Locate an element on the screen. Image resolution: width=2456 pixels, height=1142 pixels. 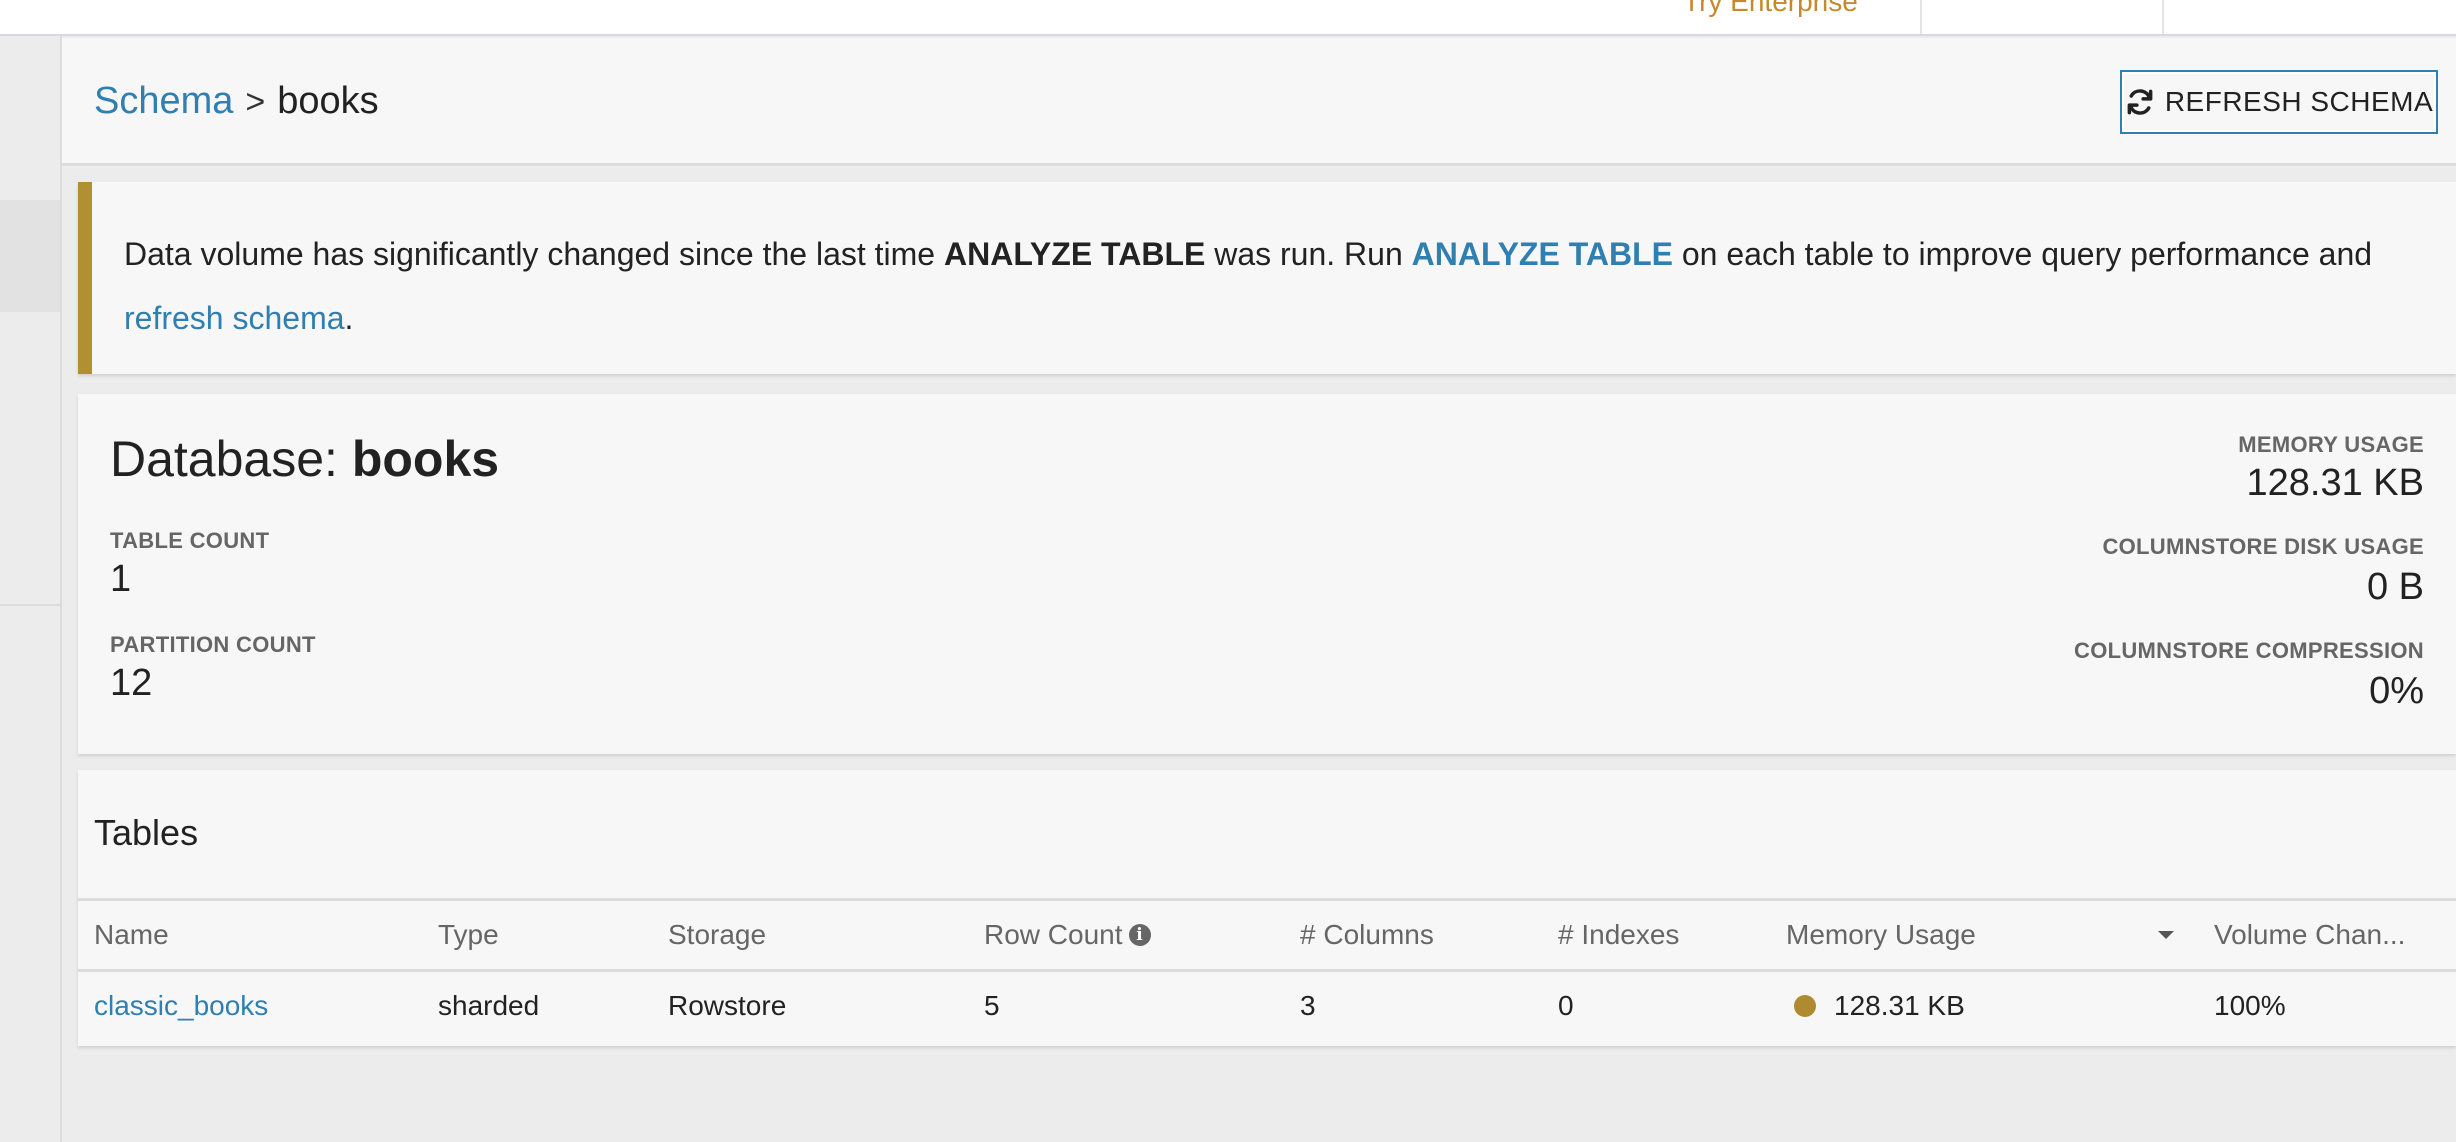
left-sidebar is located at coordinates (31, 589).